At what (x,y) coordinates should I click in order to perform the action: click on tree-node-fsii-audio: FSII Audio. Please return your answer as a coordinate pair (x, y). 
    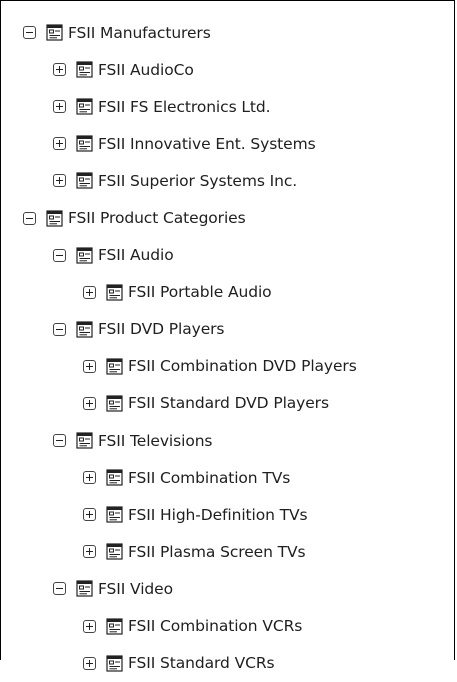
    Looking at the image, I should click on (228, 255).